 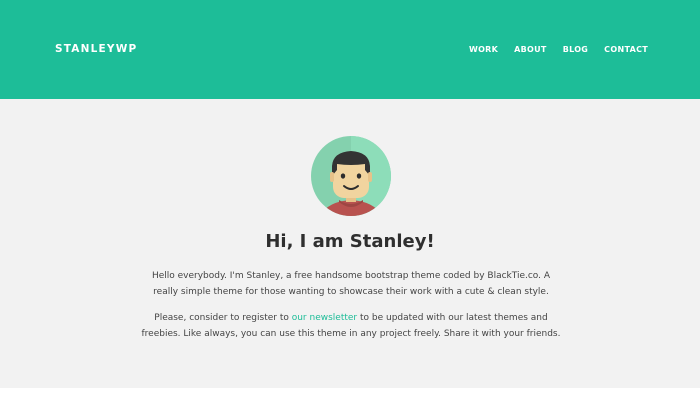 What do you see at coordinates (350, 241) in the screenshot?
I see `hero-title: Hi, I am Stanley!` at bounding box center [350, 241].